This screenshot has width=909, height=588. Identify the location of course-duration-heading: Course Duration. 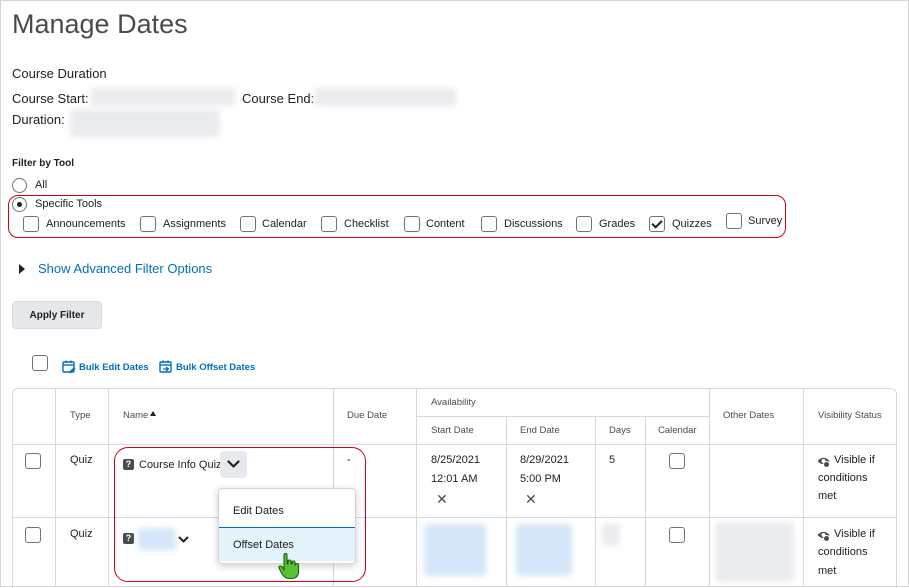
(59, 73).